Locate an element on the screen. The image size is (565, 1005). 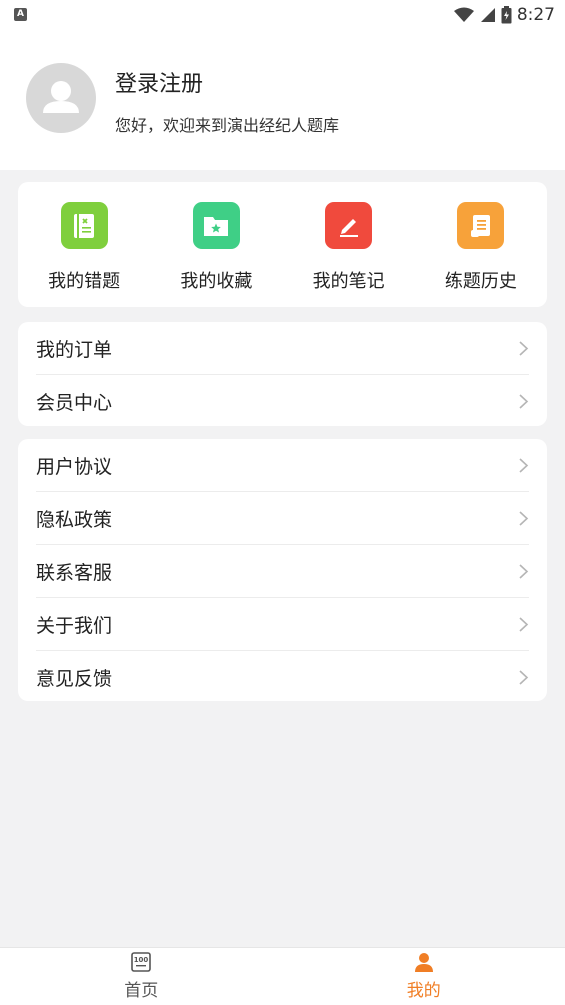
user-avatar-icon is located at coordinates (61, 98).